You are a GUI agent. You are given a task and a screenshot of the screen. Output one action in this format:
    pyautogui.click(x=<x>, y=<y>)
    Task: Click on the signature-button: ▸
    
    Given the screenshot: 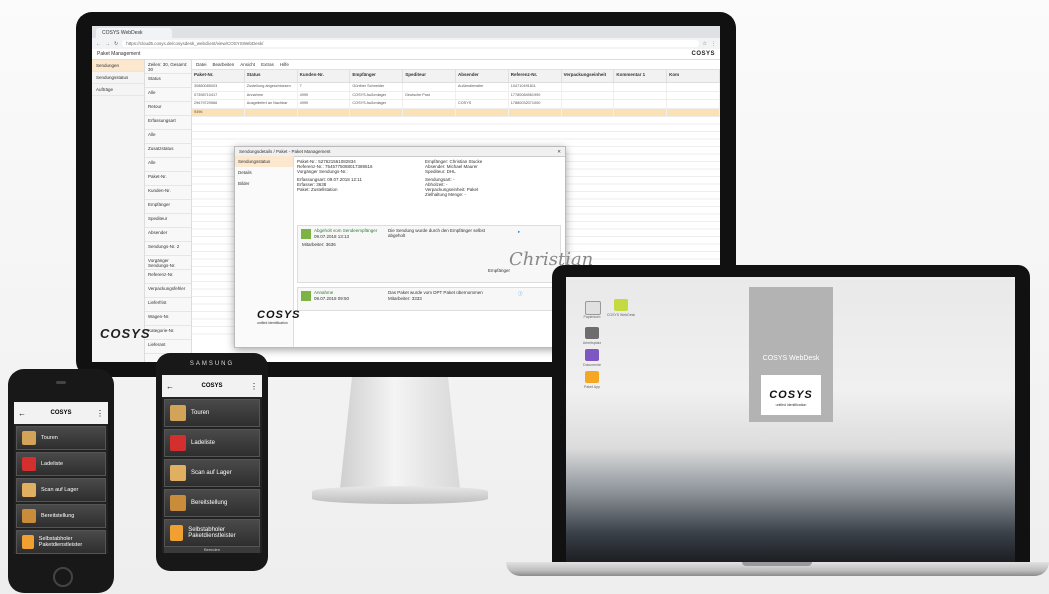 What is the action you would take?
    pyautogui.click(x=519, y=232)
    